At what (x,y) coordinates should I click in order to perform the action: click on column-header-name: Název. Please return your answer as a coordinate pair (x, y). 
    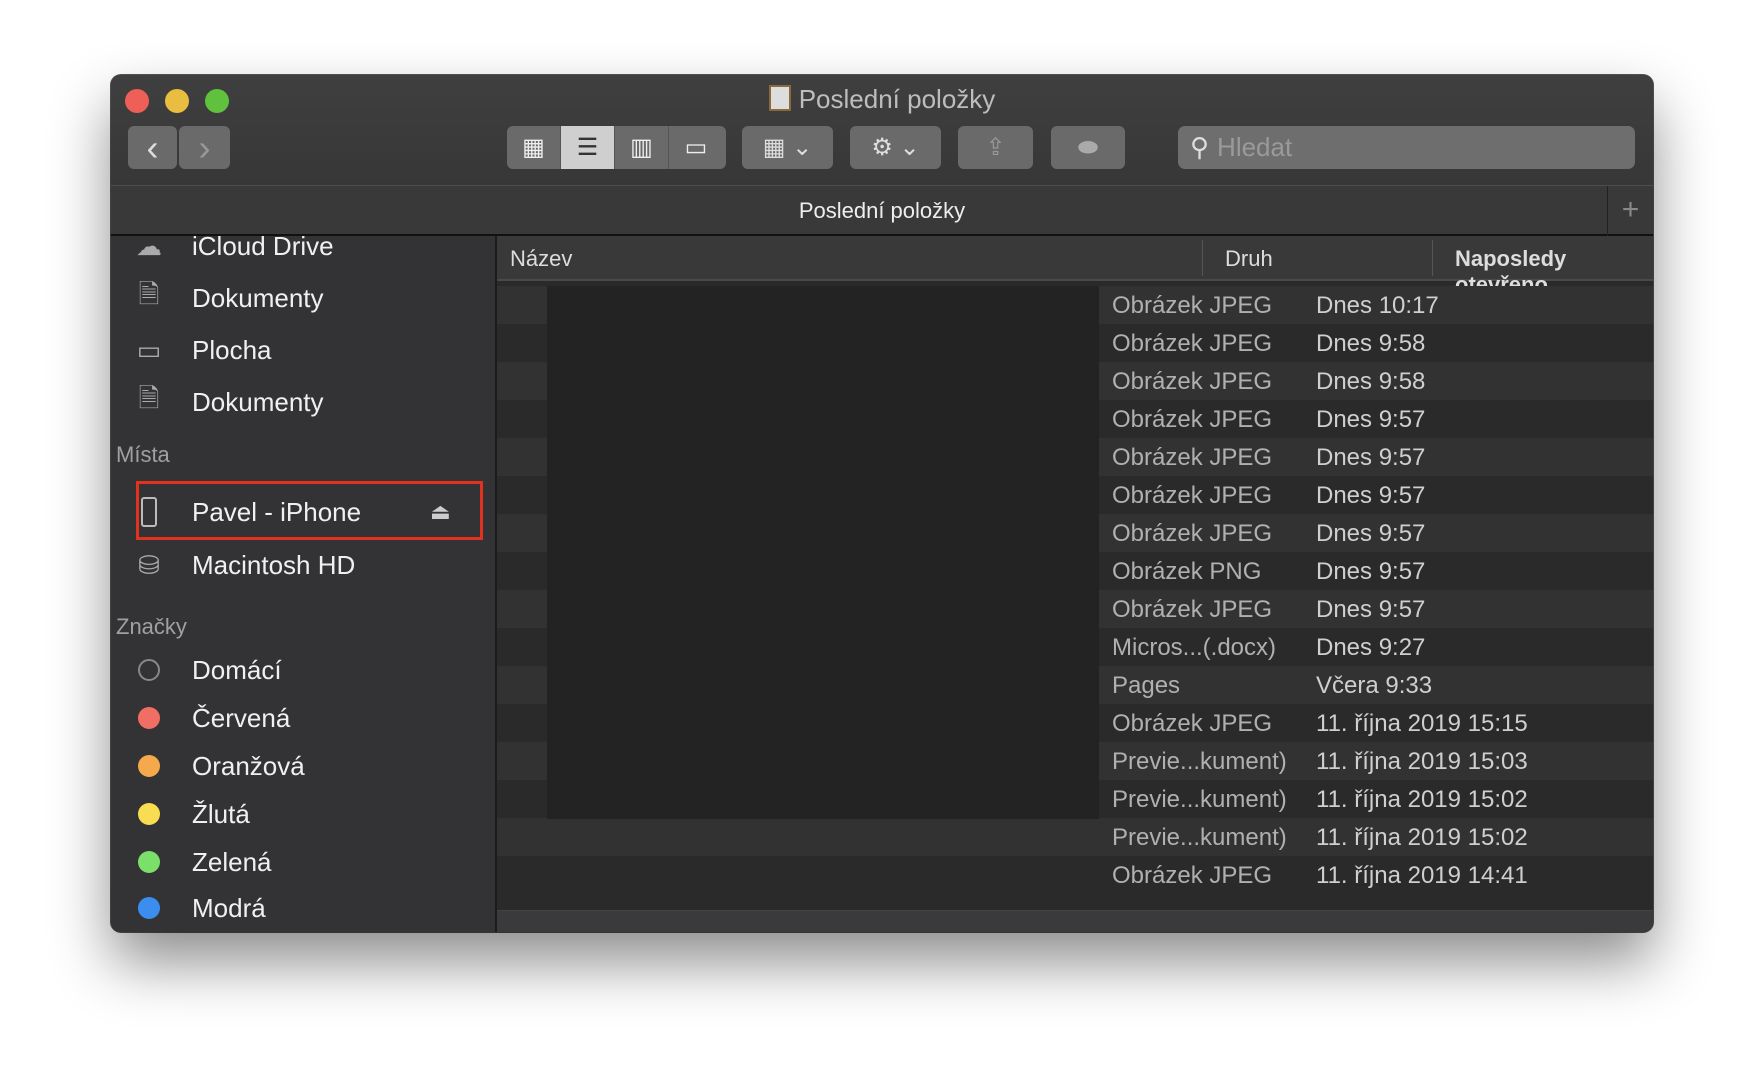
    Looking at the image, I should click on (541, 259).